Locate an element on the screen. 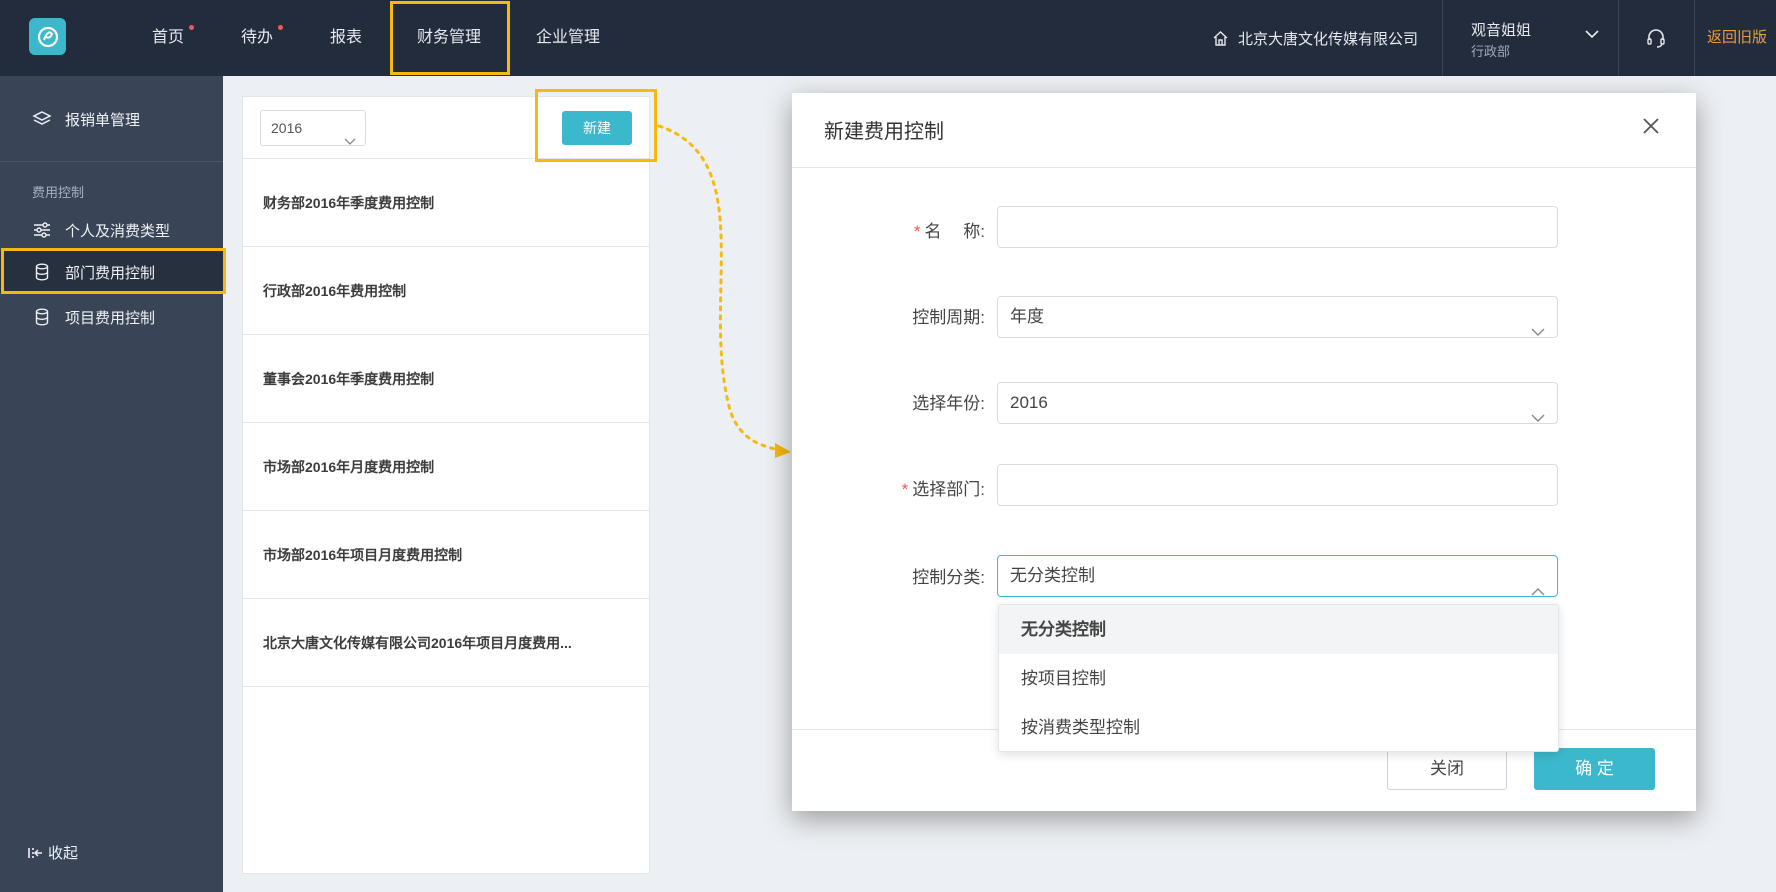 This screenshot has width=1776, height=892. category-value: 无分类控制 is located at coordinates (1052, 575).